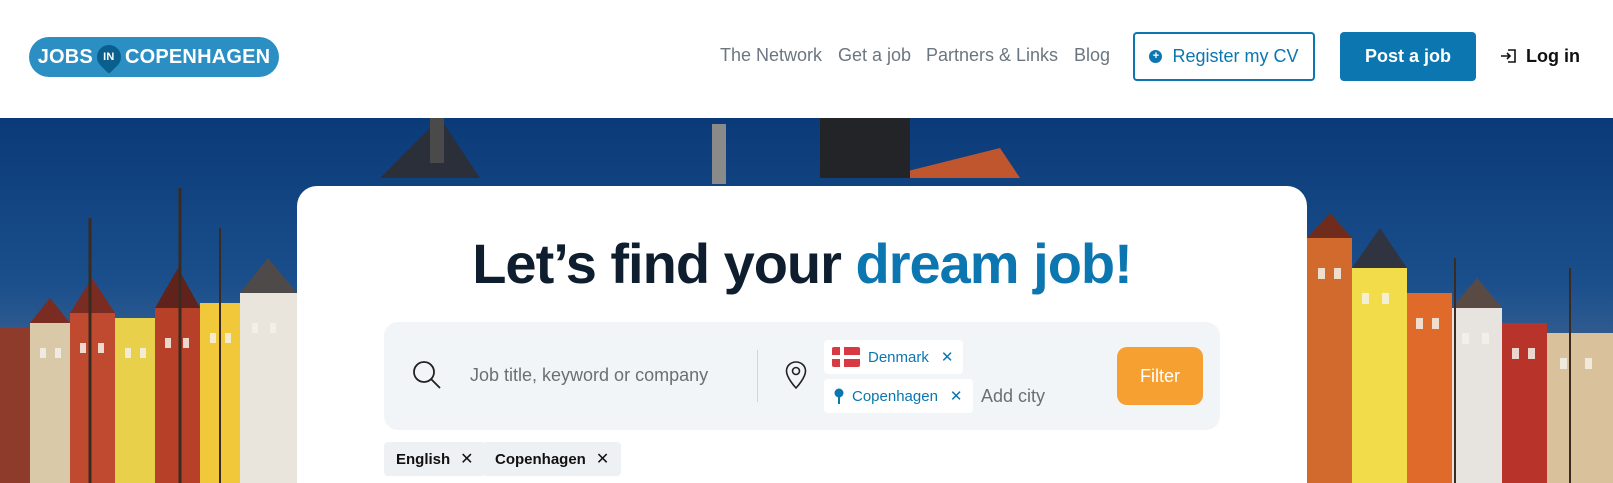 Image resolution: width=1613 pixels, height=483 pixels. I want to click on login-label: Log in, so click(1553, 55).